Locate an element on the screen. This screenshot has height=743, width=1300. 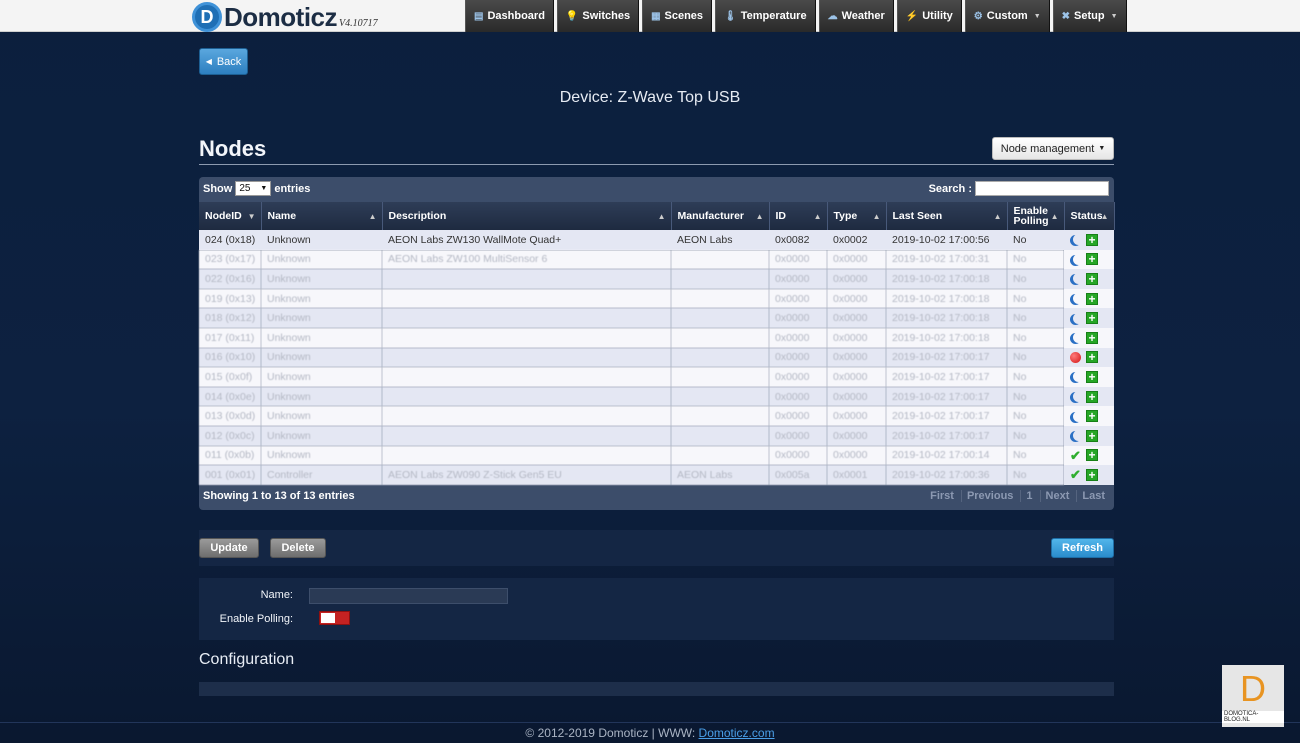
nav-label: Custom is located at coordinates (1007, 16).